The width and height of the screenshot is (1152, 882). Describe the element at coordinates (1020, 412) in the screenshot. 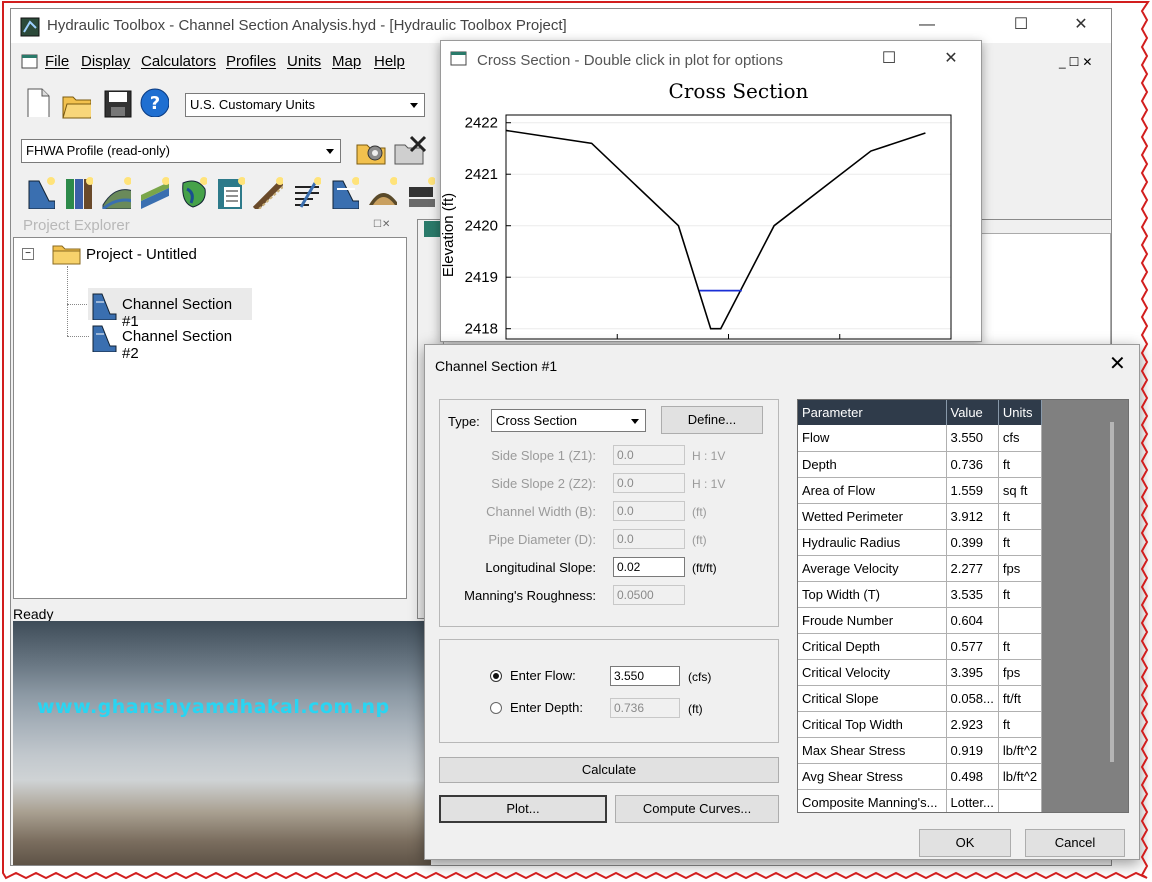

I see `header-units: Units` at that location.